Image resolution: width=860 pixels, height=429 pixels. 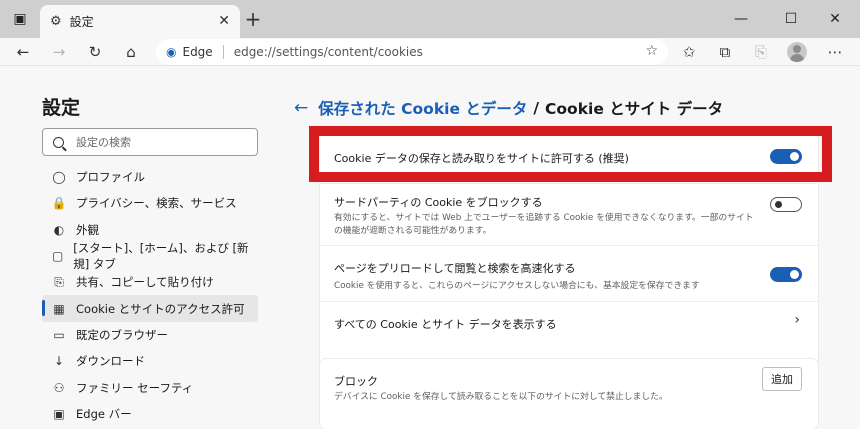 I want to click on tab-title: 設定, so click(x=81, y=22).